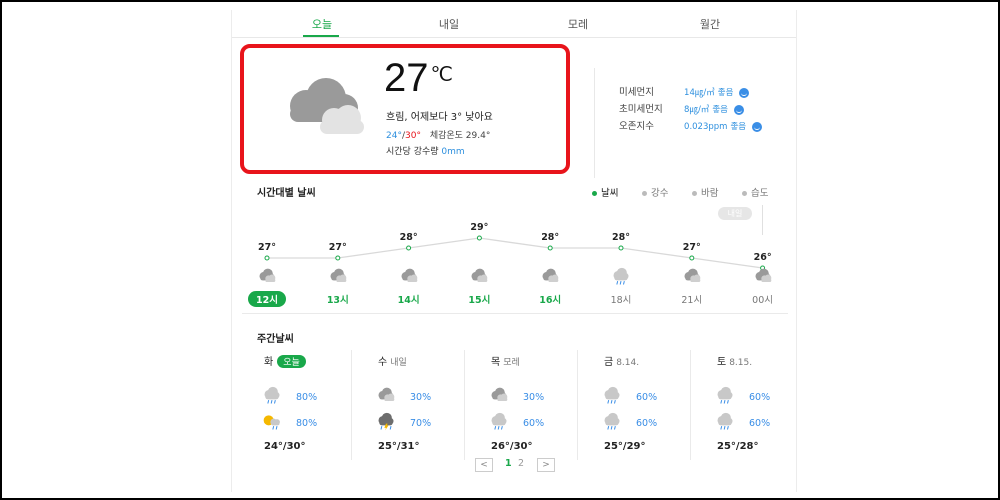 This screenshot has height=500, width=1000. I want to click on am-precip: 80%, so click(307, 397).